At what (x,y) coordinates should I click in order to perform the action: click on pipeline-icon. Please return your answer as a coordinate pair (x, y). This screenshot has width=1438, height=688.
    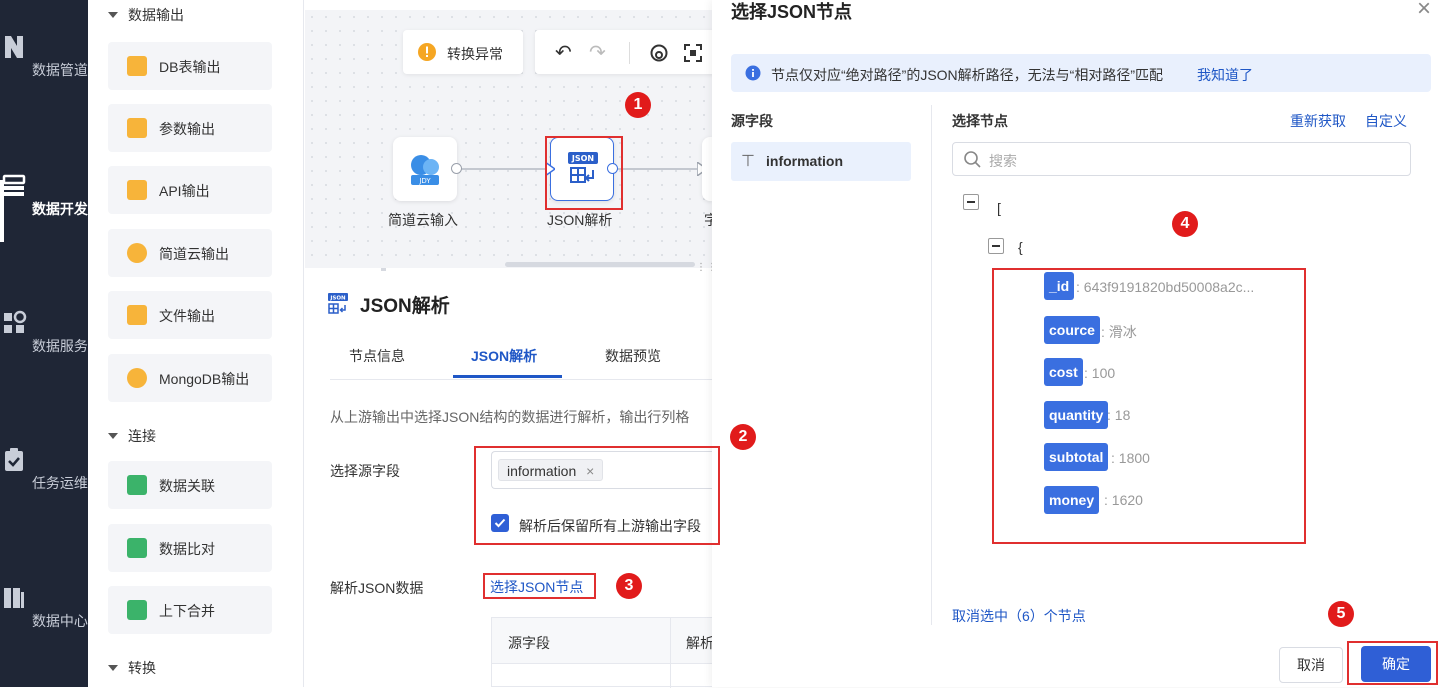
    Looking at the image, I should click on (14, 47).